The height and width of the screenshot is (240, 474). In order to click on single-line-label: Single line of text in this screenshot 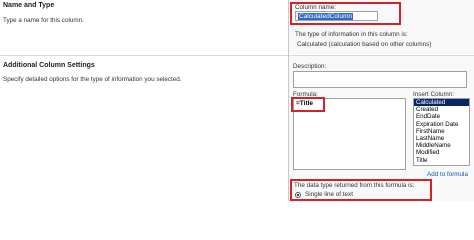, I will do `click(329, 194)`.